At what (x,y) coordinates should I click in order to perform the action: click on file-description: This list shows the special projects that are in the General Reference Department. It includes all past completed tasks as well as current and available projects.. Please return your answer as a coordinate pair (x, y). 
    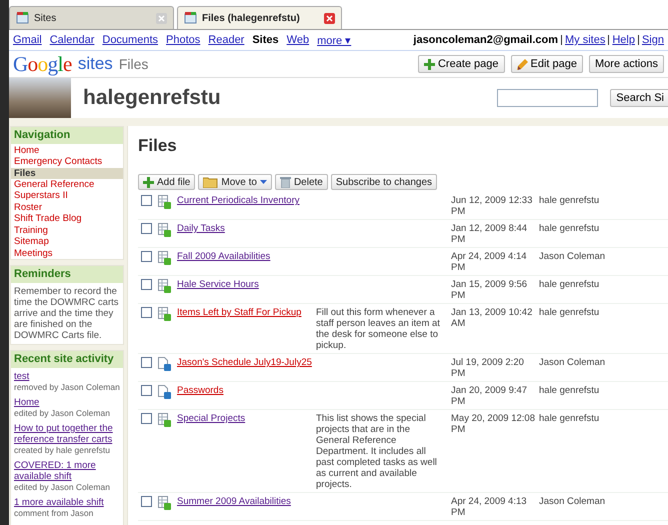
    Looking at the image, I should click on (377, 451).